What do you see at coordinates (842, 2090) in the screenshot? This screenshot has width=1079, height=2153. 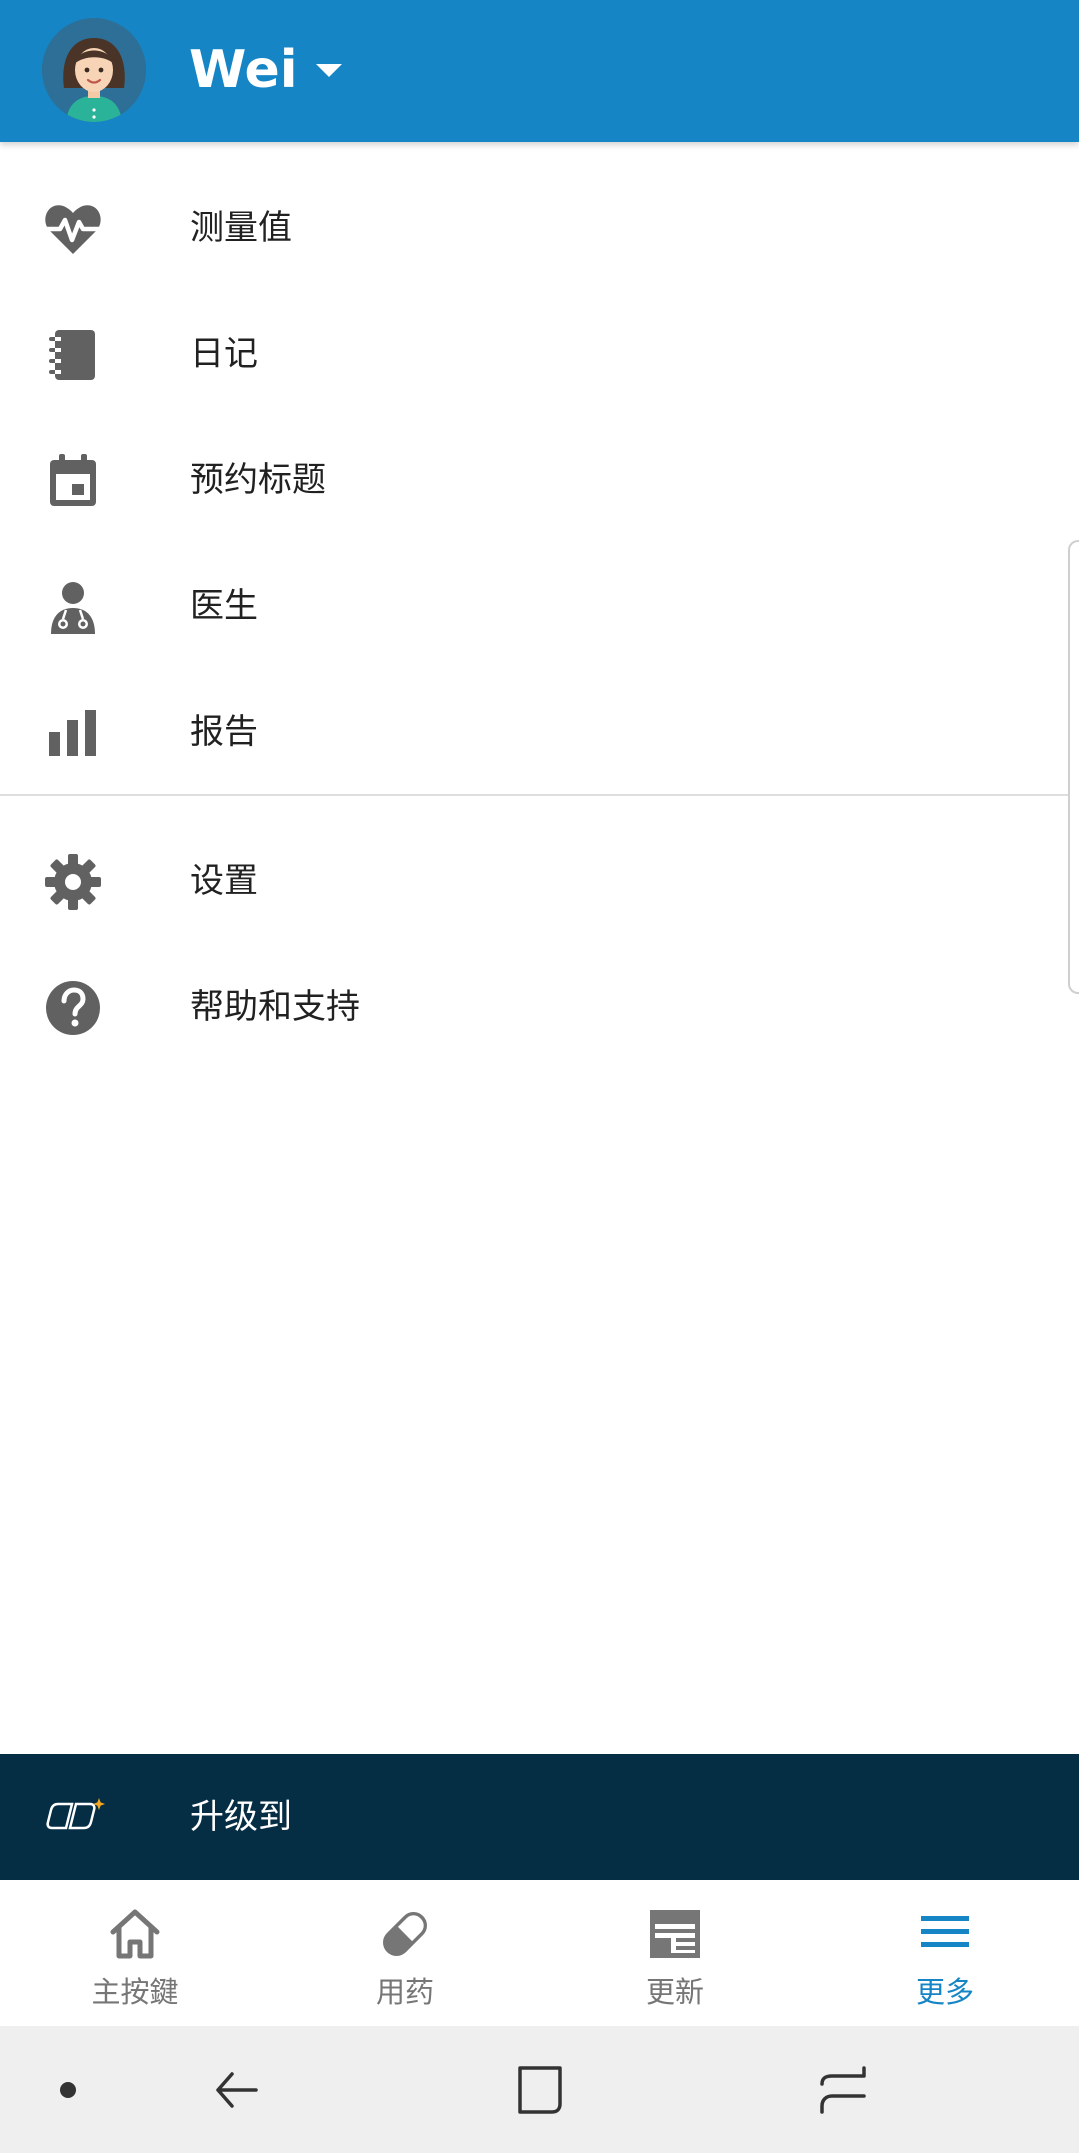 I see `switch-icon` at bounding box center [842, 2090].